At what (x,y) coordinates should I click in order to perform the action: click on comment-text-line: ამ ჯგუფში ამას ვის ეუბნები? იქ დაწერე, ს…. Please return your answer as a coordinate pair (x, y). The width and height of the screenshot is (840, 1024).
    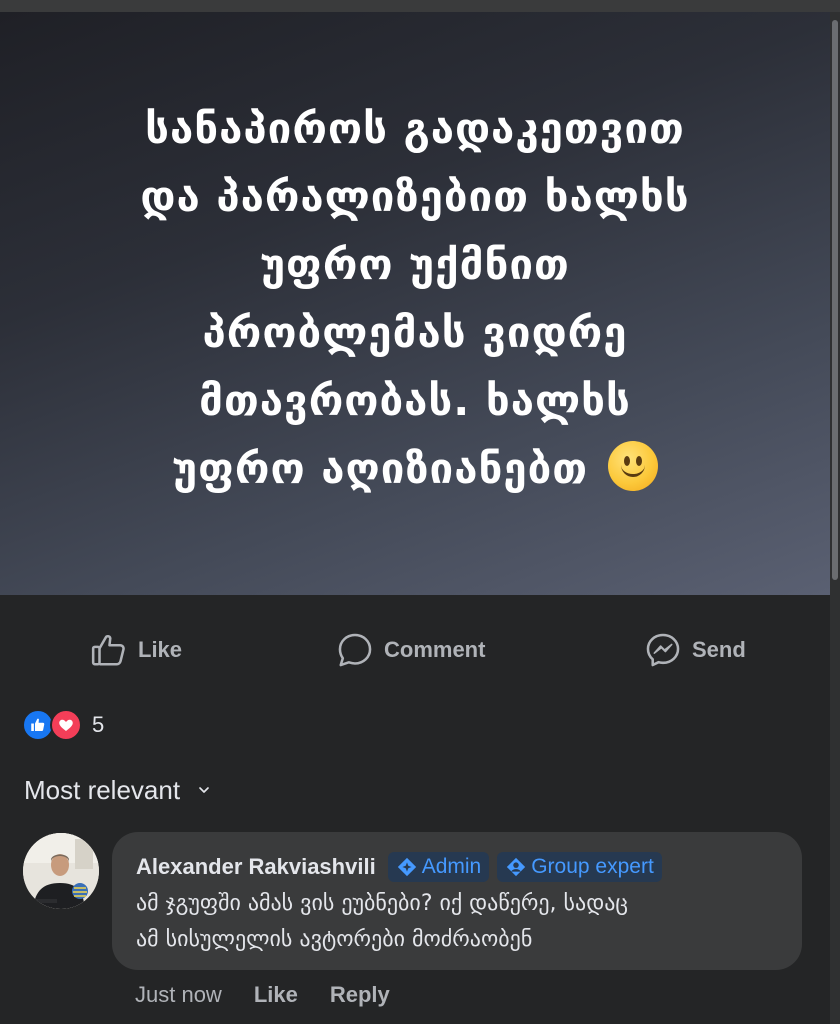
    Looking at the image, I should click on (382, 903).